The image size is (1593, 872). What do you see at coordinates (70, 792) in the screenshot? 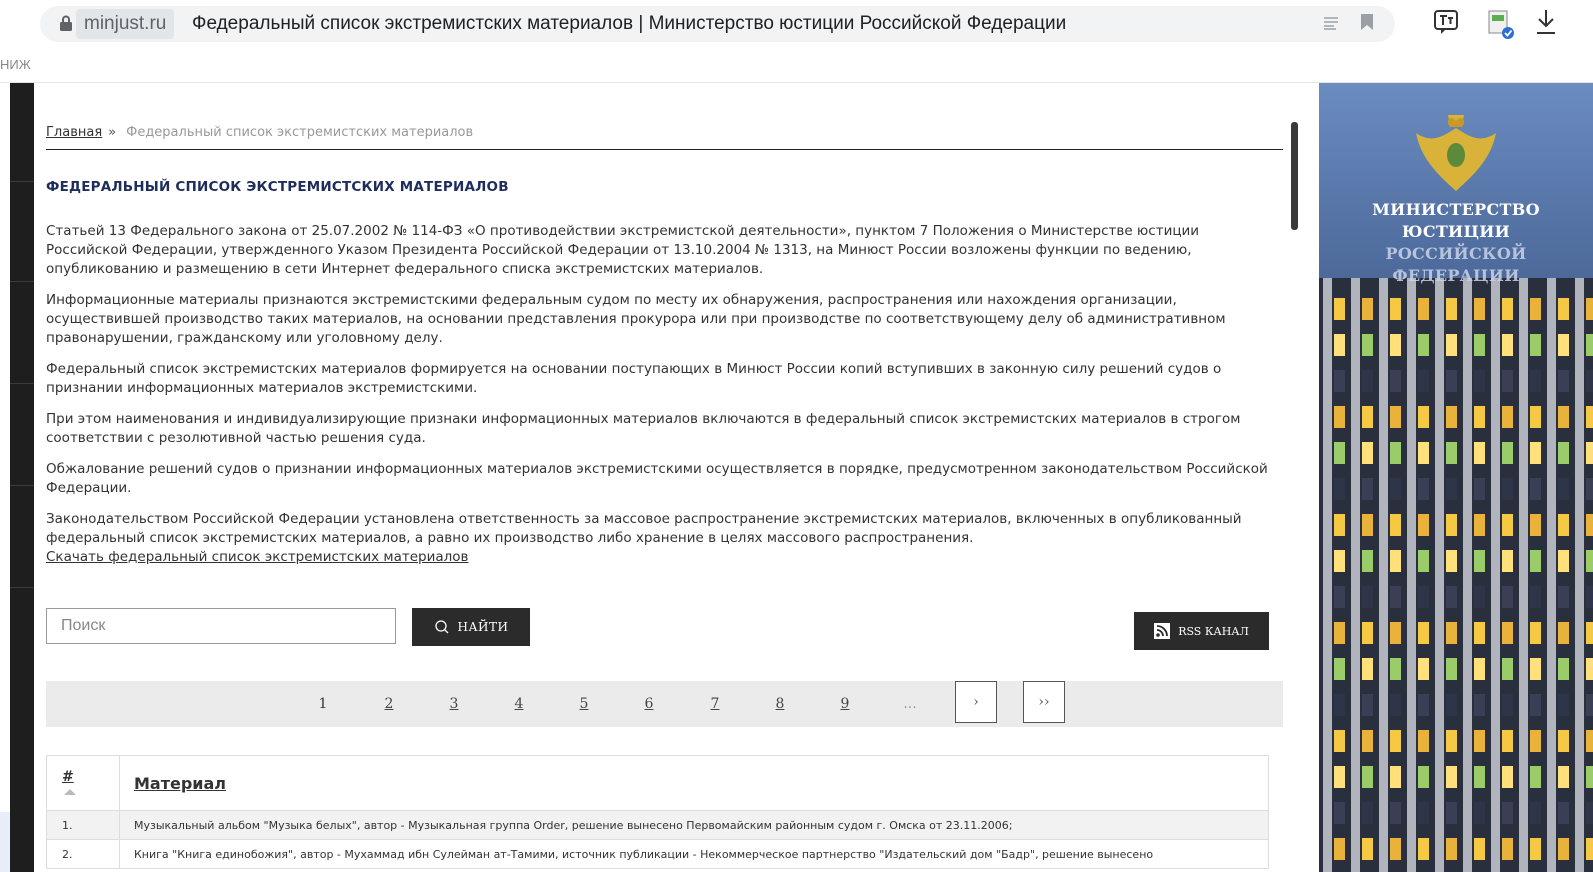
I see `sort-ascending-icon` at bounding box center [70, 792].